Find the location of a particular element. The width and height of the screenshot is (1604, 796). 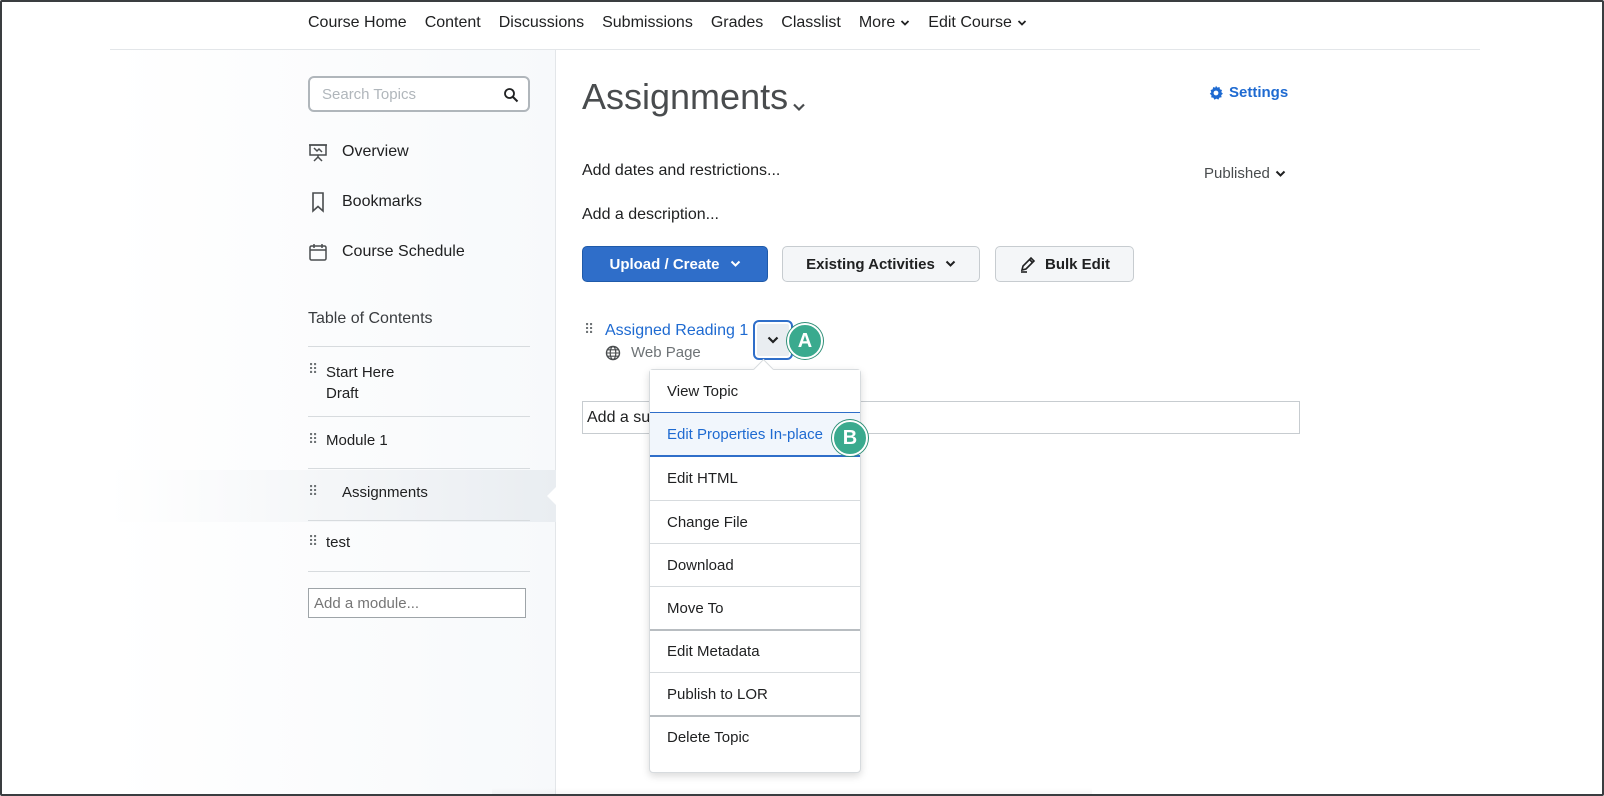

sidebar-link-course-schedule: Course Schedule is located at coordinates (386, 252).